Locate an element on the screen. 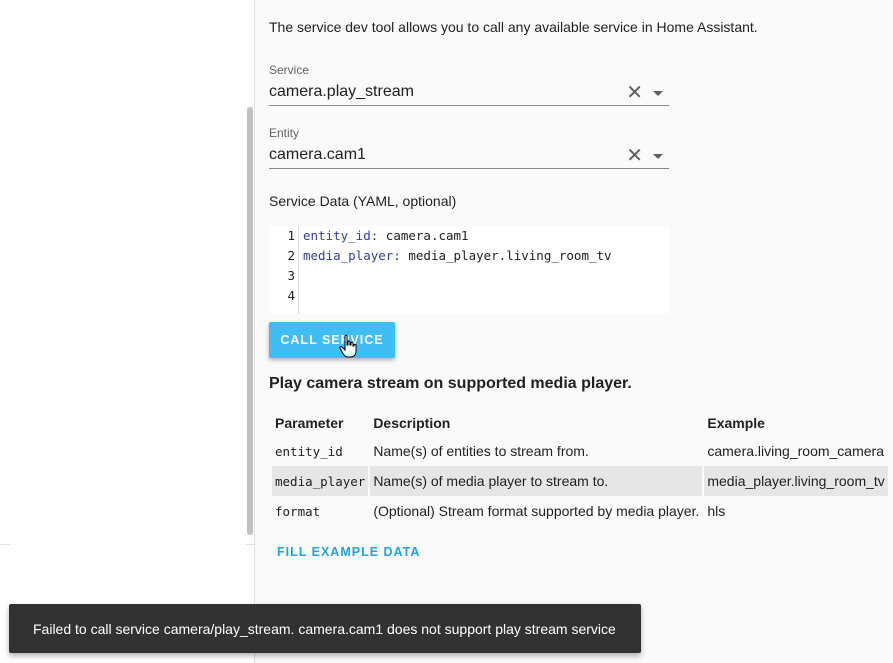 The image size is (893, 663). service-field-value: camera.play_stream is located at coordinates (341, 92).